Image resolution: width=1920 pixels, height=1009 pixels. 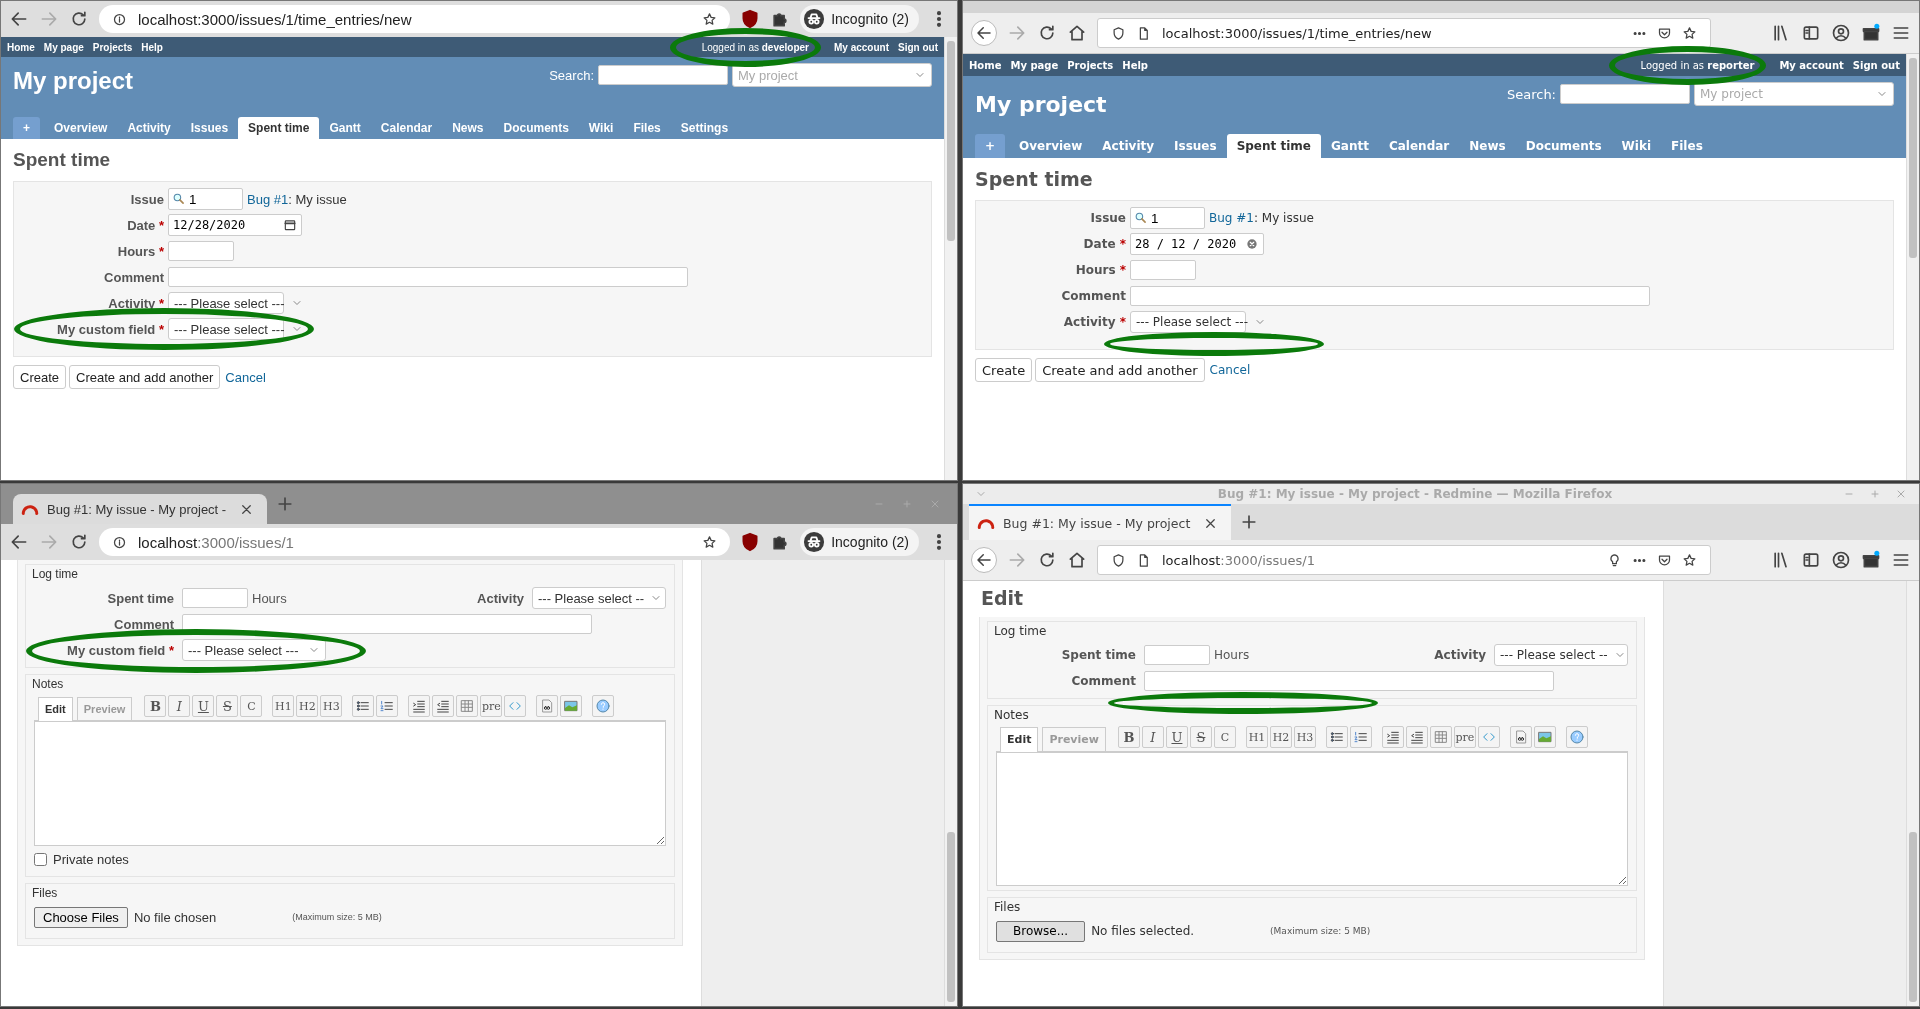 I want to click on cancel-link: Cancel, so click(x=1230, y=370).